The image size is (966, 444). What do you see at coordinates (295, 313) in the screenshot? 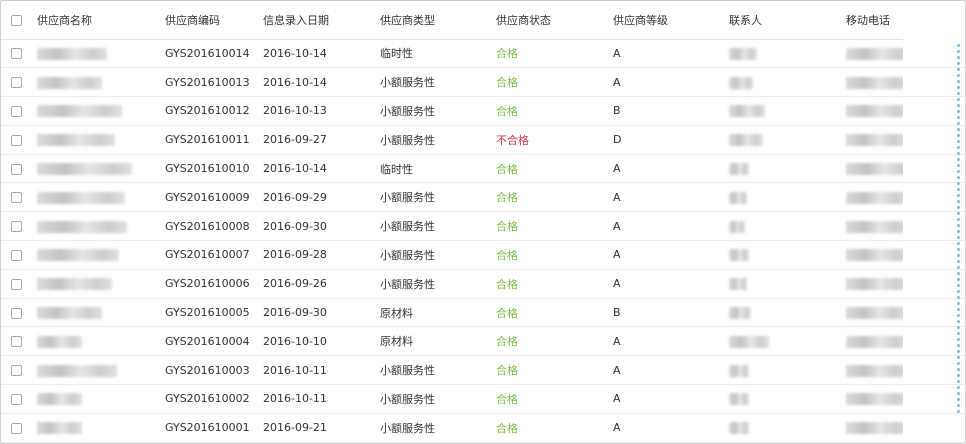
I see `entry-date-cell: 2016-09-30` at bounding box center [295, 313].